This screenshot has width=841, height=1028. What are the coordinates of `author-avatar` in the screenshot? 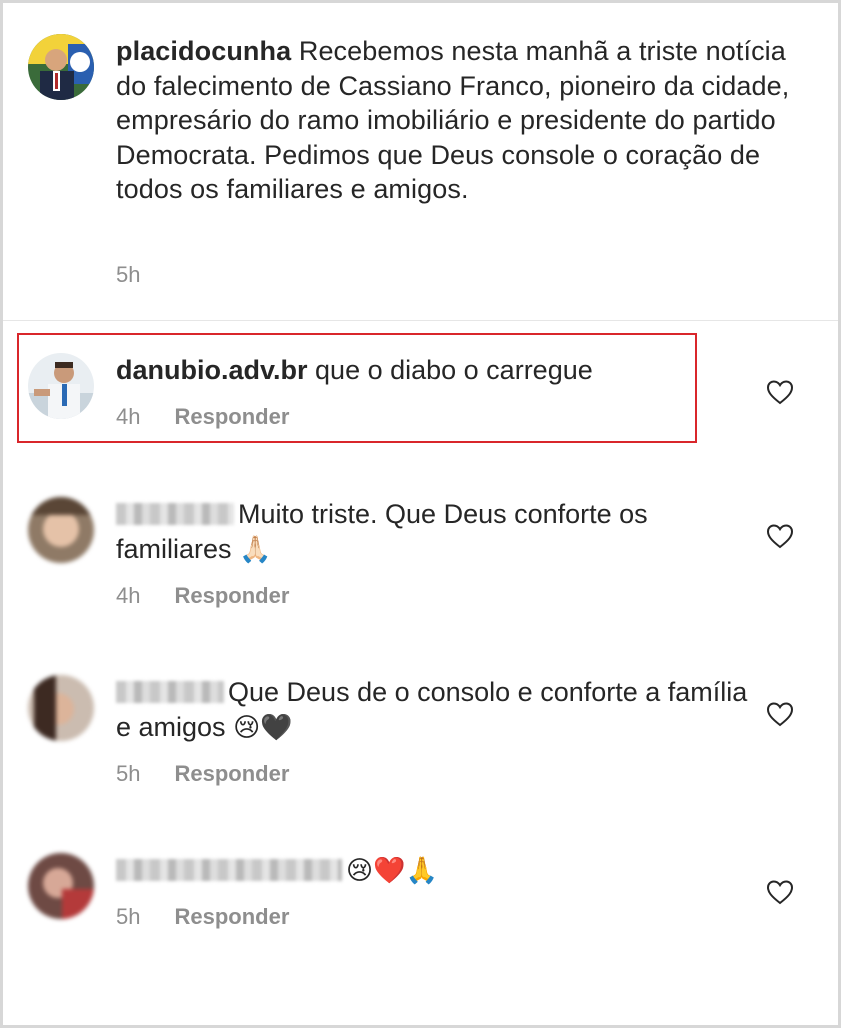 It's located at (61, 67).